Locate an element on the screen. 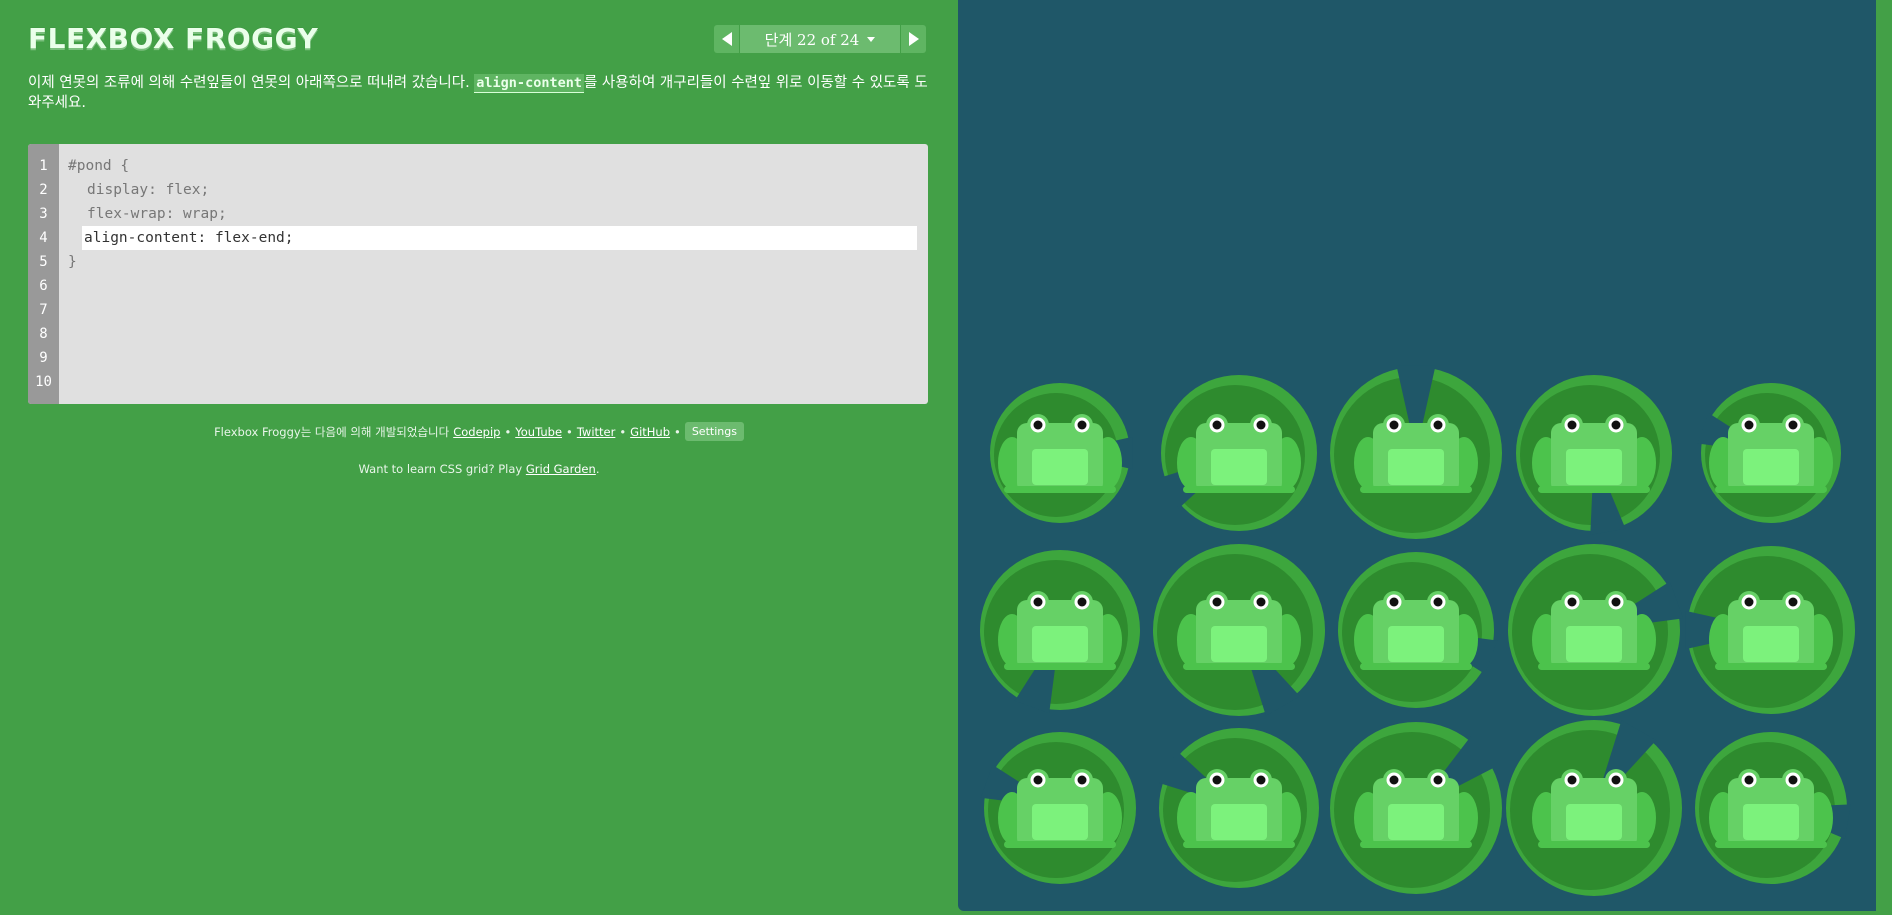  codepip-link: Codepip is located at coordinates (476, 432).